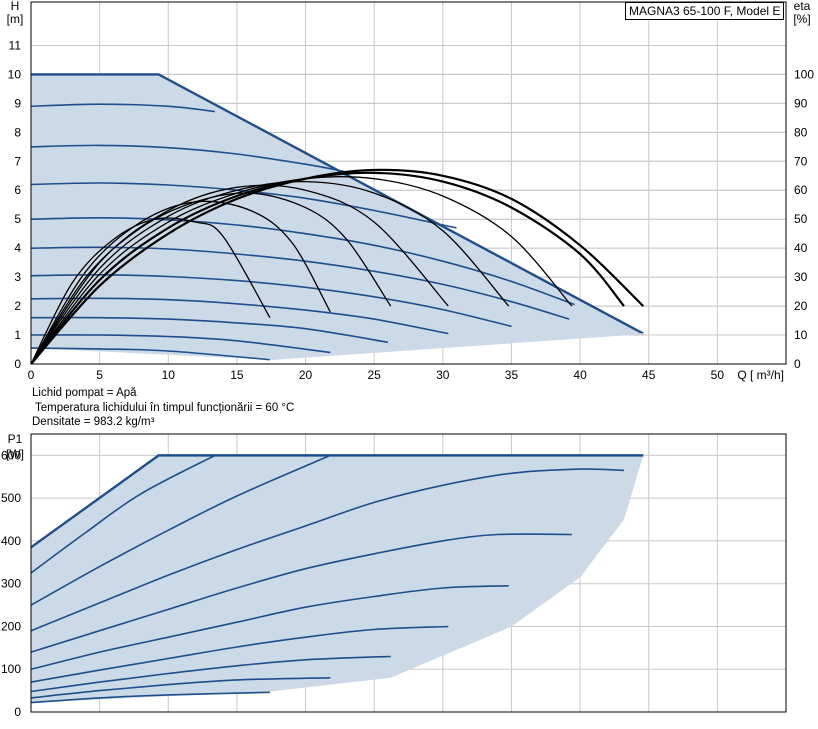 Image resolution: width=818 pixels, height=729 pixels. What do you see at coordinates (801, 132) in the screenshot?
I see `y-right-tick-label: 80` at bounding box center [801, 132].